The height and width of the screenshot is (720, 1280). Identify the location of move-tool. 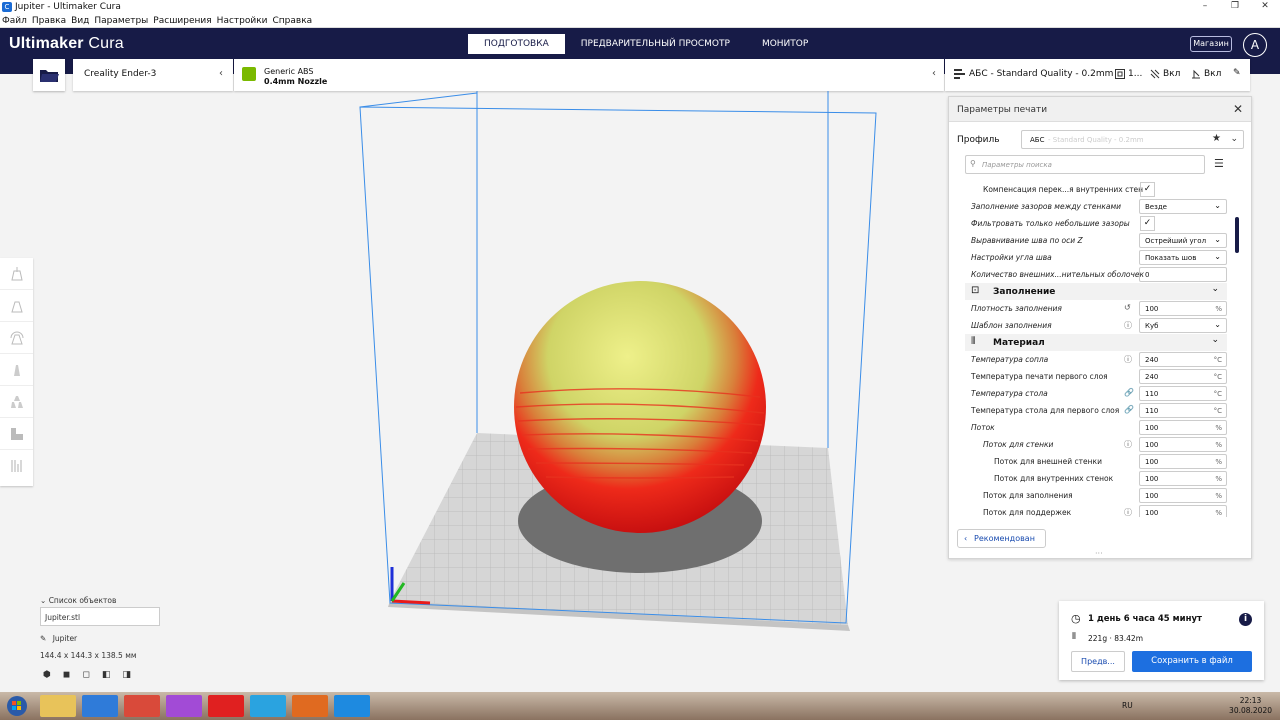
(16, 274).